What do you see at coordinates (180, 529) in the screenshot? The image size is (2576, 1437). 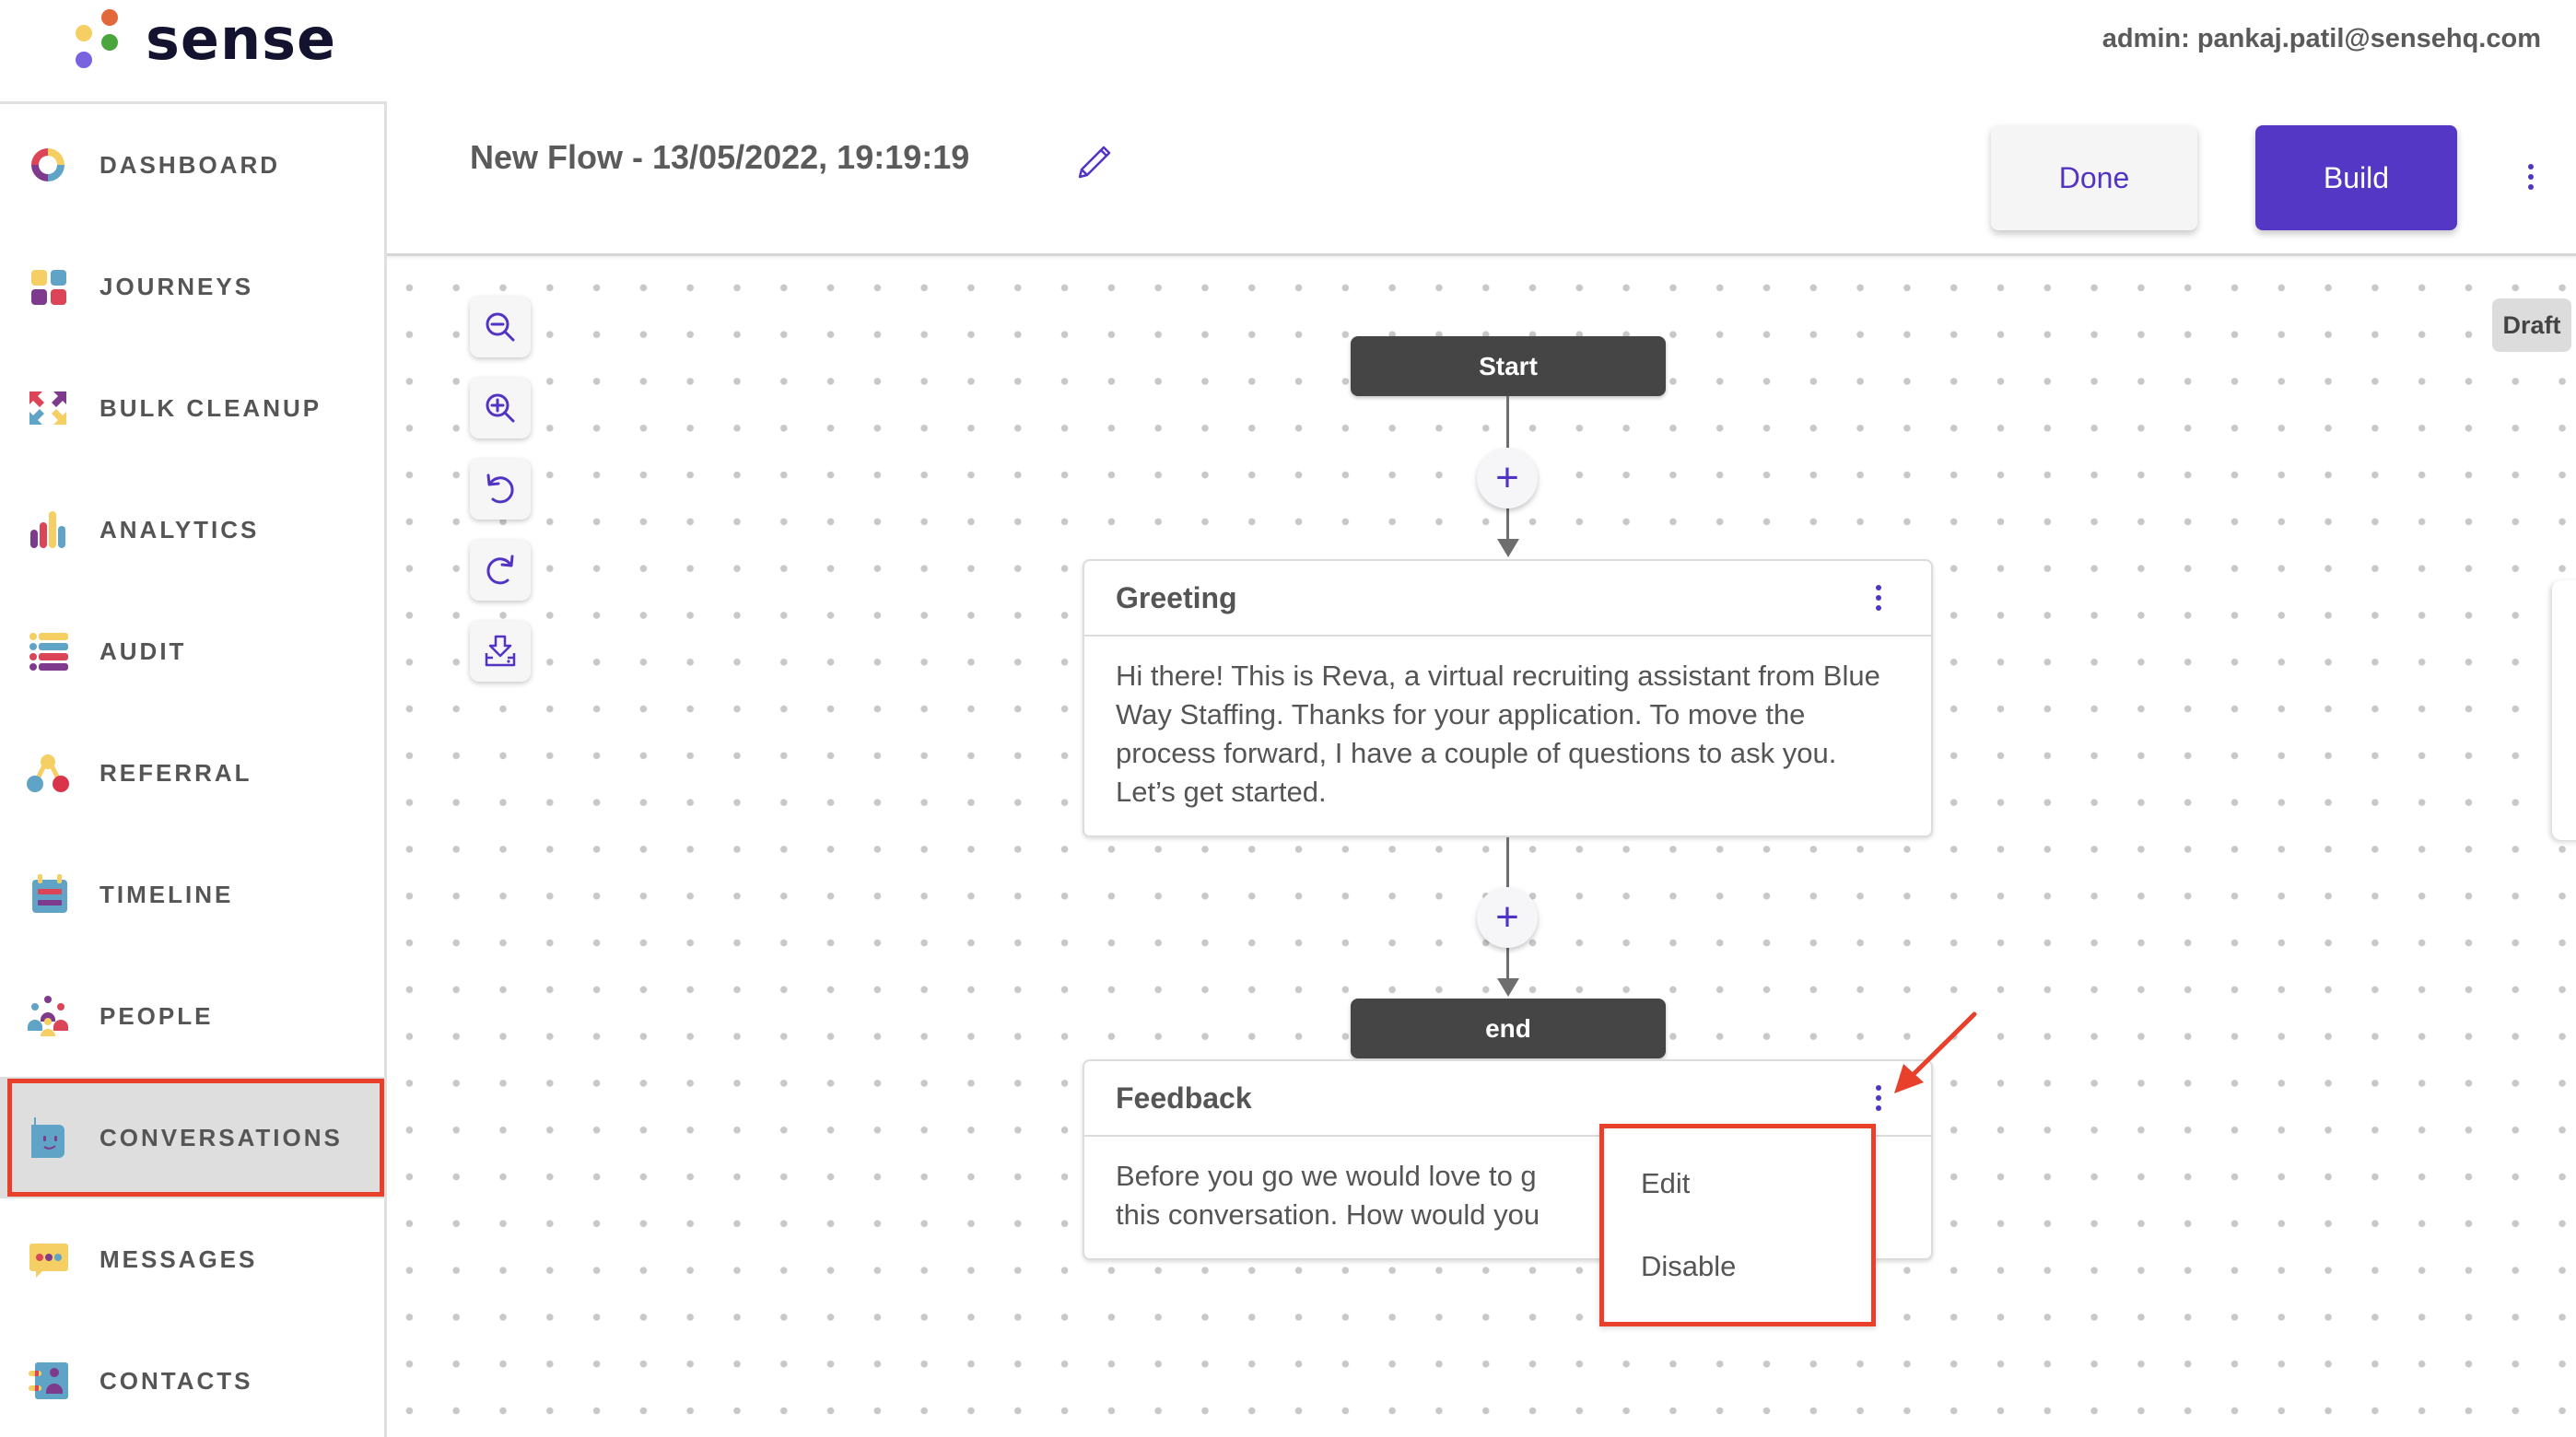 I see `sidebar-item-label: ANALYTICS` at bounding box center [180, 529].